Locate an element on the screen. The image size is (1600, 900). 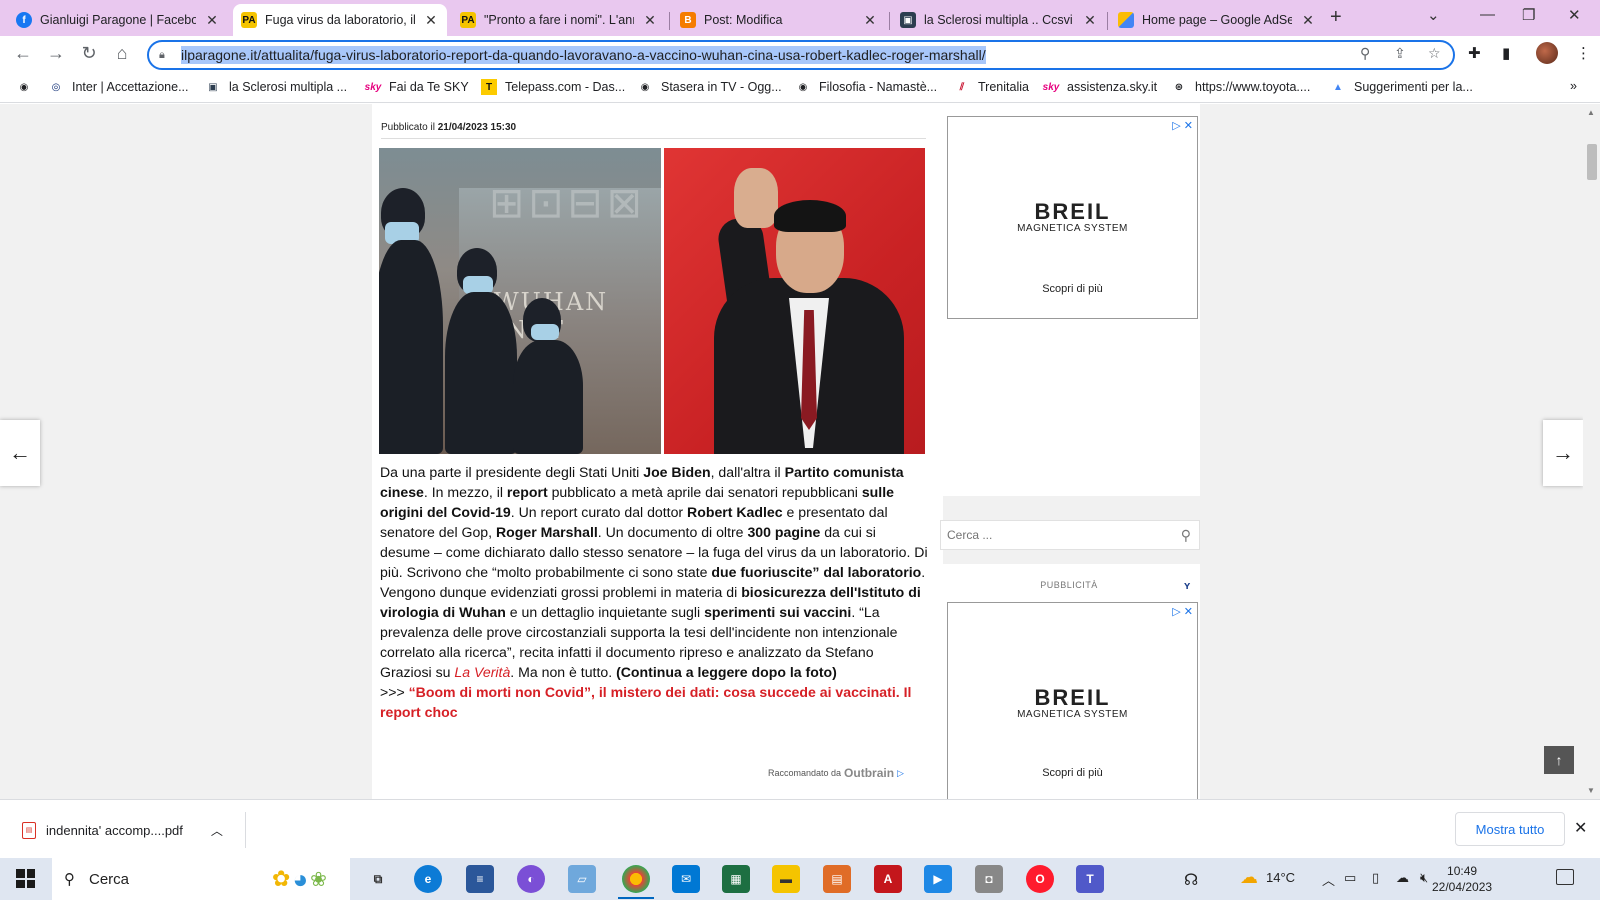
camera-icon: ◘ is located at coordinates (989, 879).